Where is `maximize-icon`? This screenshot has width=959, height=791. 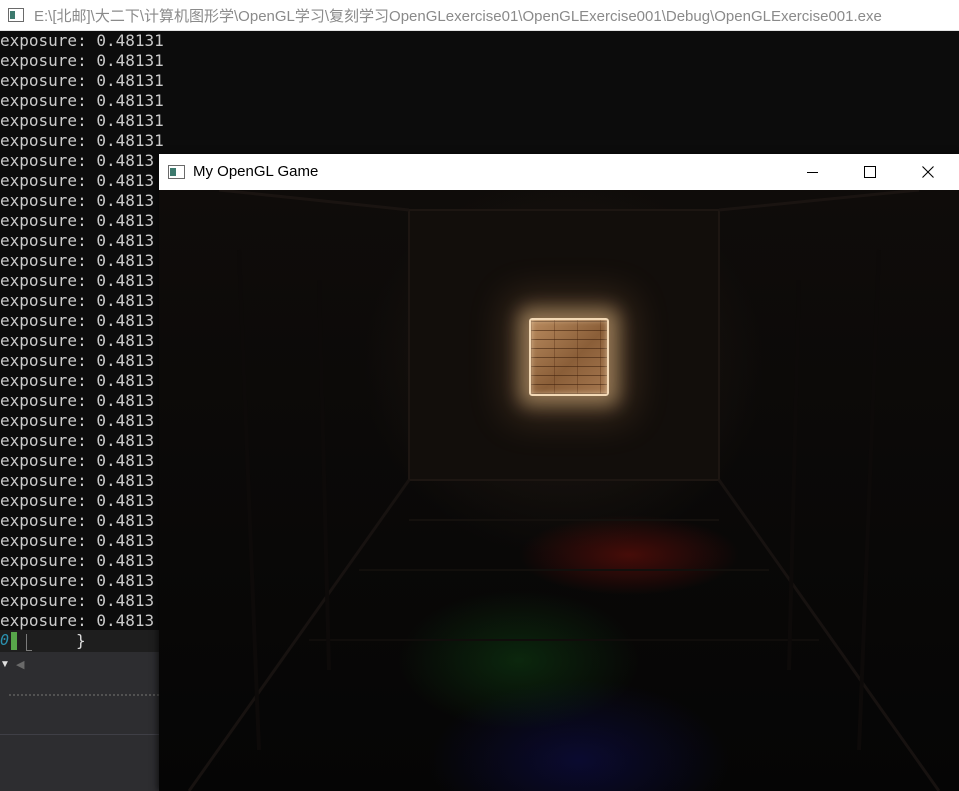 maximize-icon is located at coordinates (870, 172).